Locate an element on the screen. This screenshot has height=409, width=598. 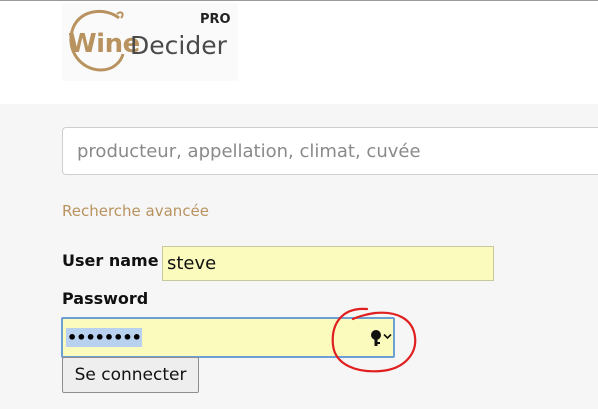
username-label: User name is located at coordinates (110, 260).